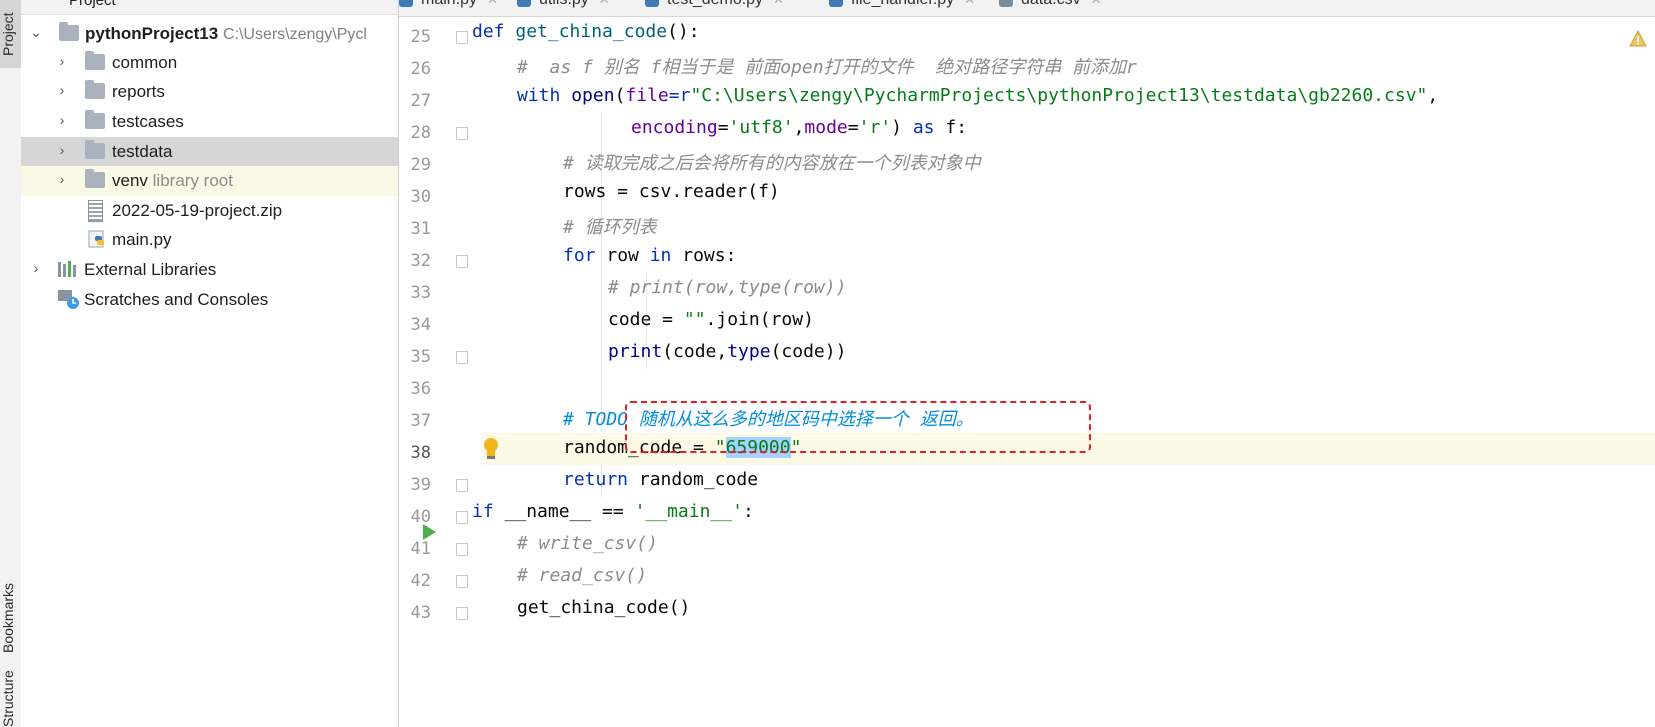  What do you see at coordinates (1069, 65) in the screenshot?
I see `code-line-26: # as f 别名 f相当于是 前面open打开的文件 绝对路径字符串 前添加r` at bounding box center [1069, 65].